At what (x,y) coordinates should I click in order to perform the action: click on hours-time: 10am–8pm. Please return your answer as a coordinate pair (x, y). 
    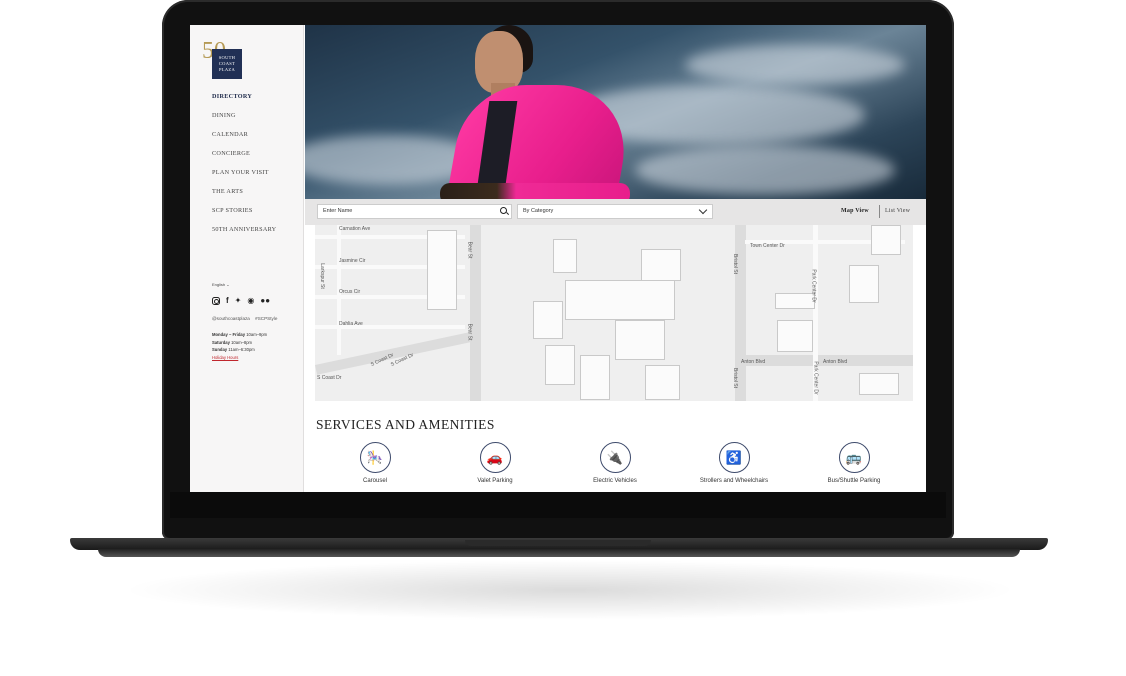
    Looking at the image, I should click on (242, 342).